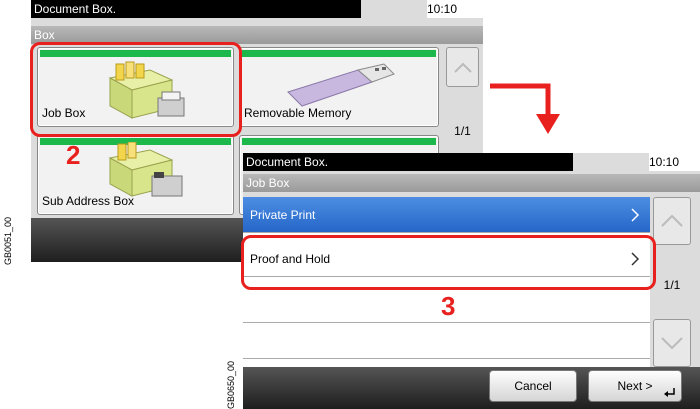 The height and width of the screenshot is (409, 700). Describe the element at coordinates (455, 9) in the screenshot. I see `screen1-clock: 10:10` at that location.